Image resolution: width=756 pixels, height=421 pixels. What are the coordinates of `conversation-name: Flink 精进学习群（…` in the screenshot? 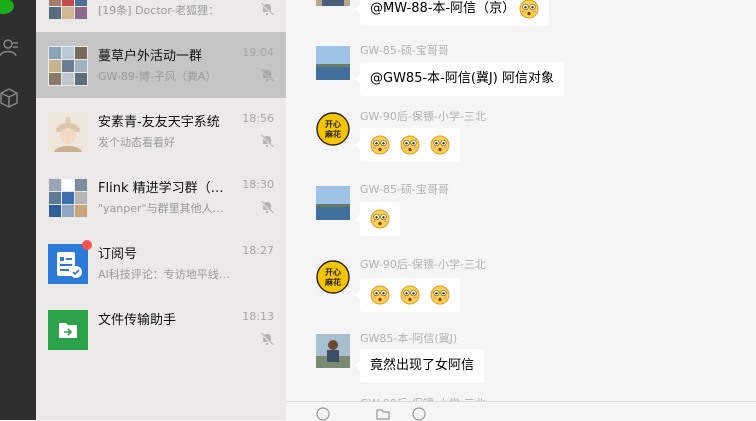 It's located at (161, 188).